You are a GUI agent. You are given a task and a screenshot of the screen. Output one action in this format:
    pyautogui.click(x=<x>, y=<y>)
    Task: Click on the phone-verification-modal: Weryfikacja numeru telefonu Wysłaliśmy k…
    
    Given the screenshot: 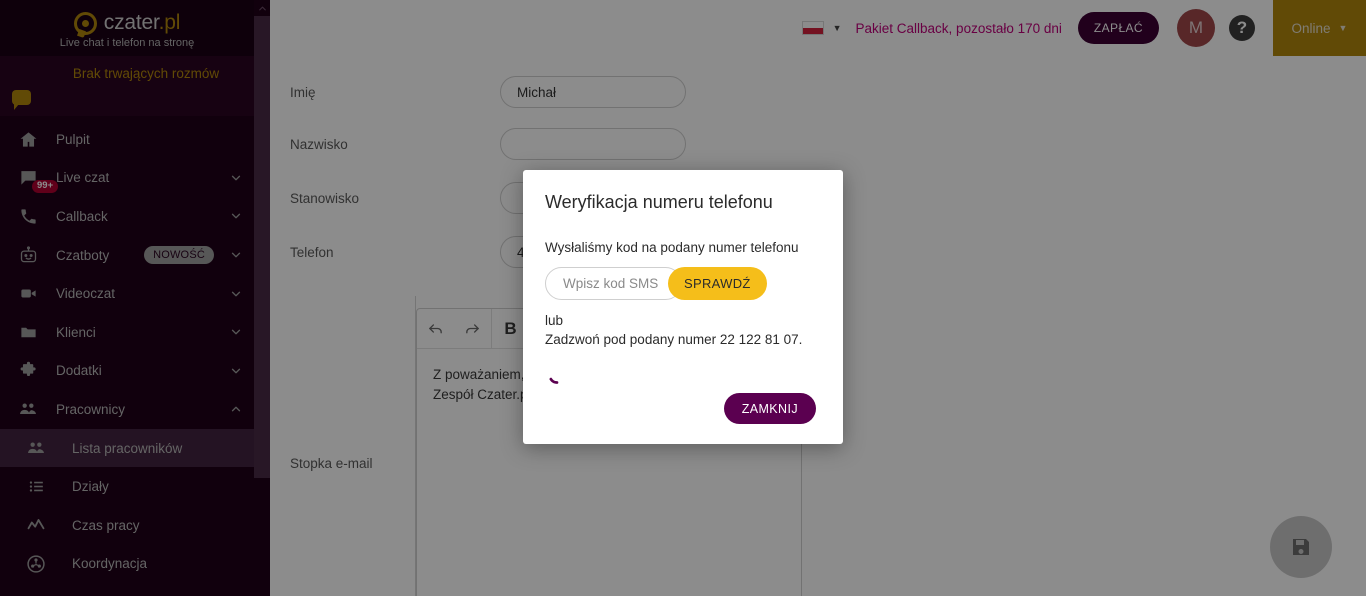 What is the action you would take?
    pyautogui.click(x=683, y=307)
    